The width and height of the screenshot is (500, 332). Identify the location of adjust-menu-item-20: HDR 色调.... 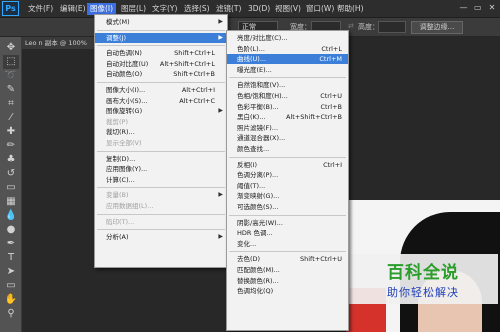
(287, 233).